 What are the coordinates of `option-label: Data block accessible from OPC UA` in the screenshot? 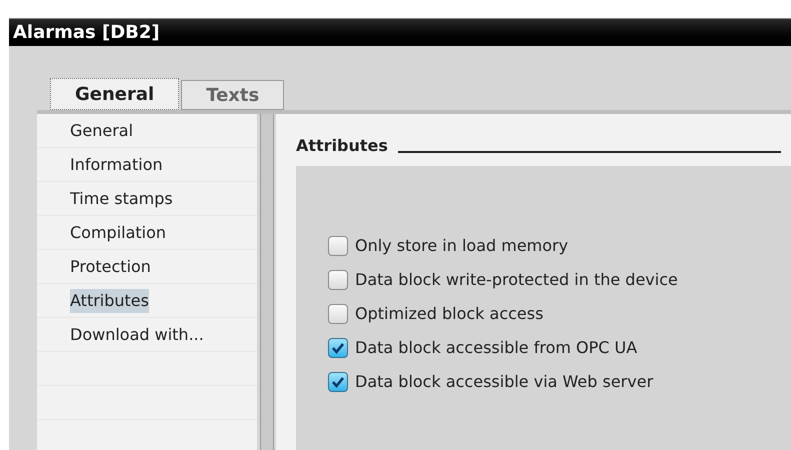 It's located at (496, 348).